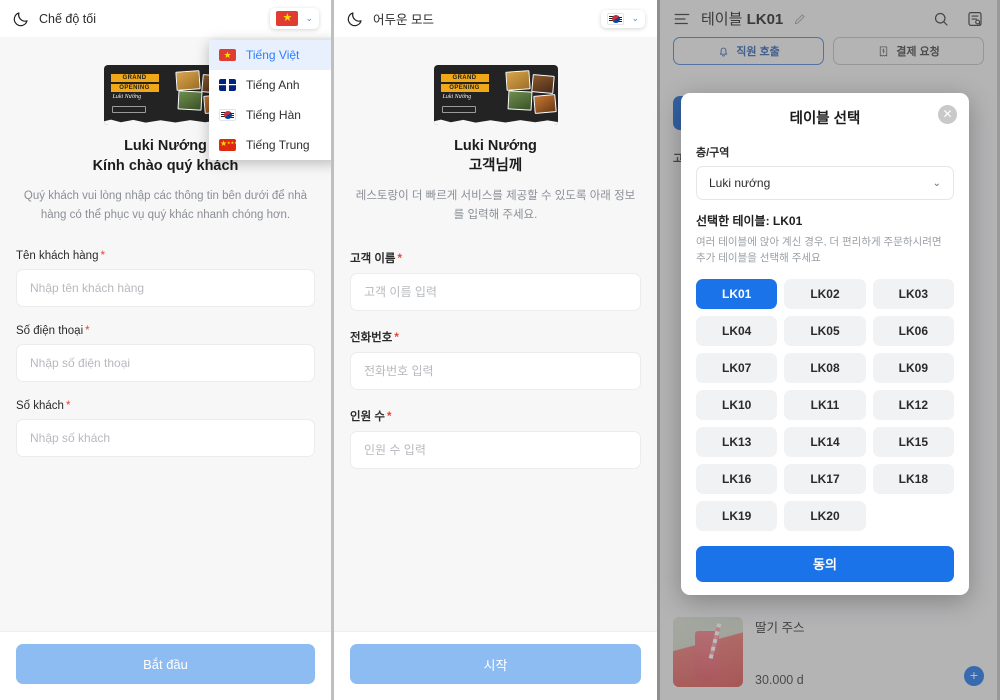  I want to click on table-cell: LK11, so click(825, 404).